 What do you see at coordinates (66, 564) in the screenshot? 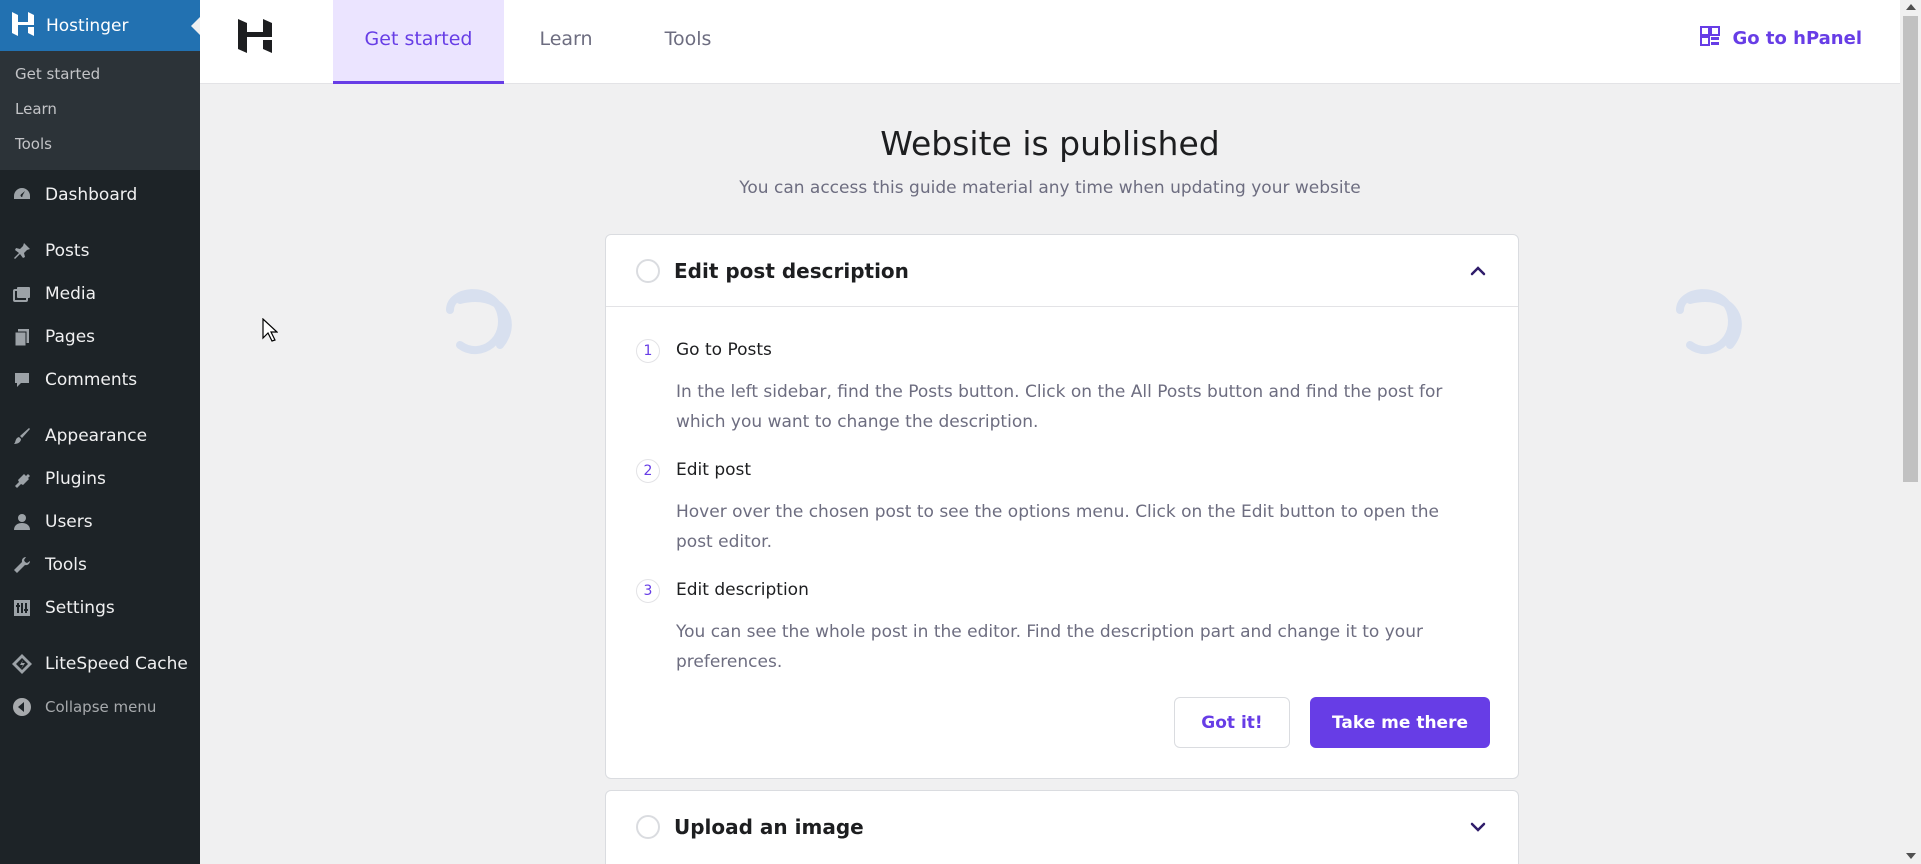
I see `sidebar-item-label: Tools` at bounding box center [66, 564].